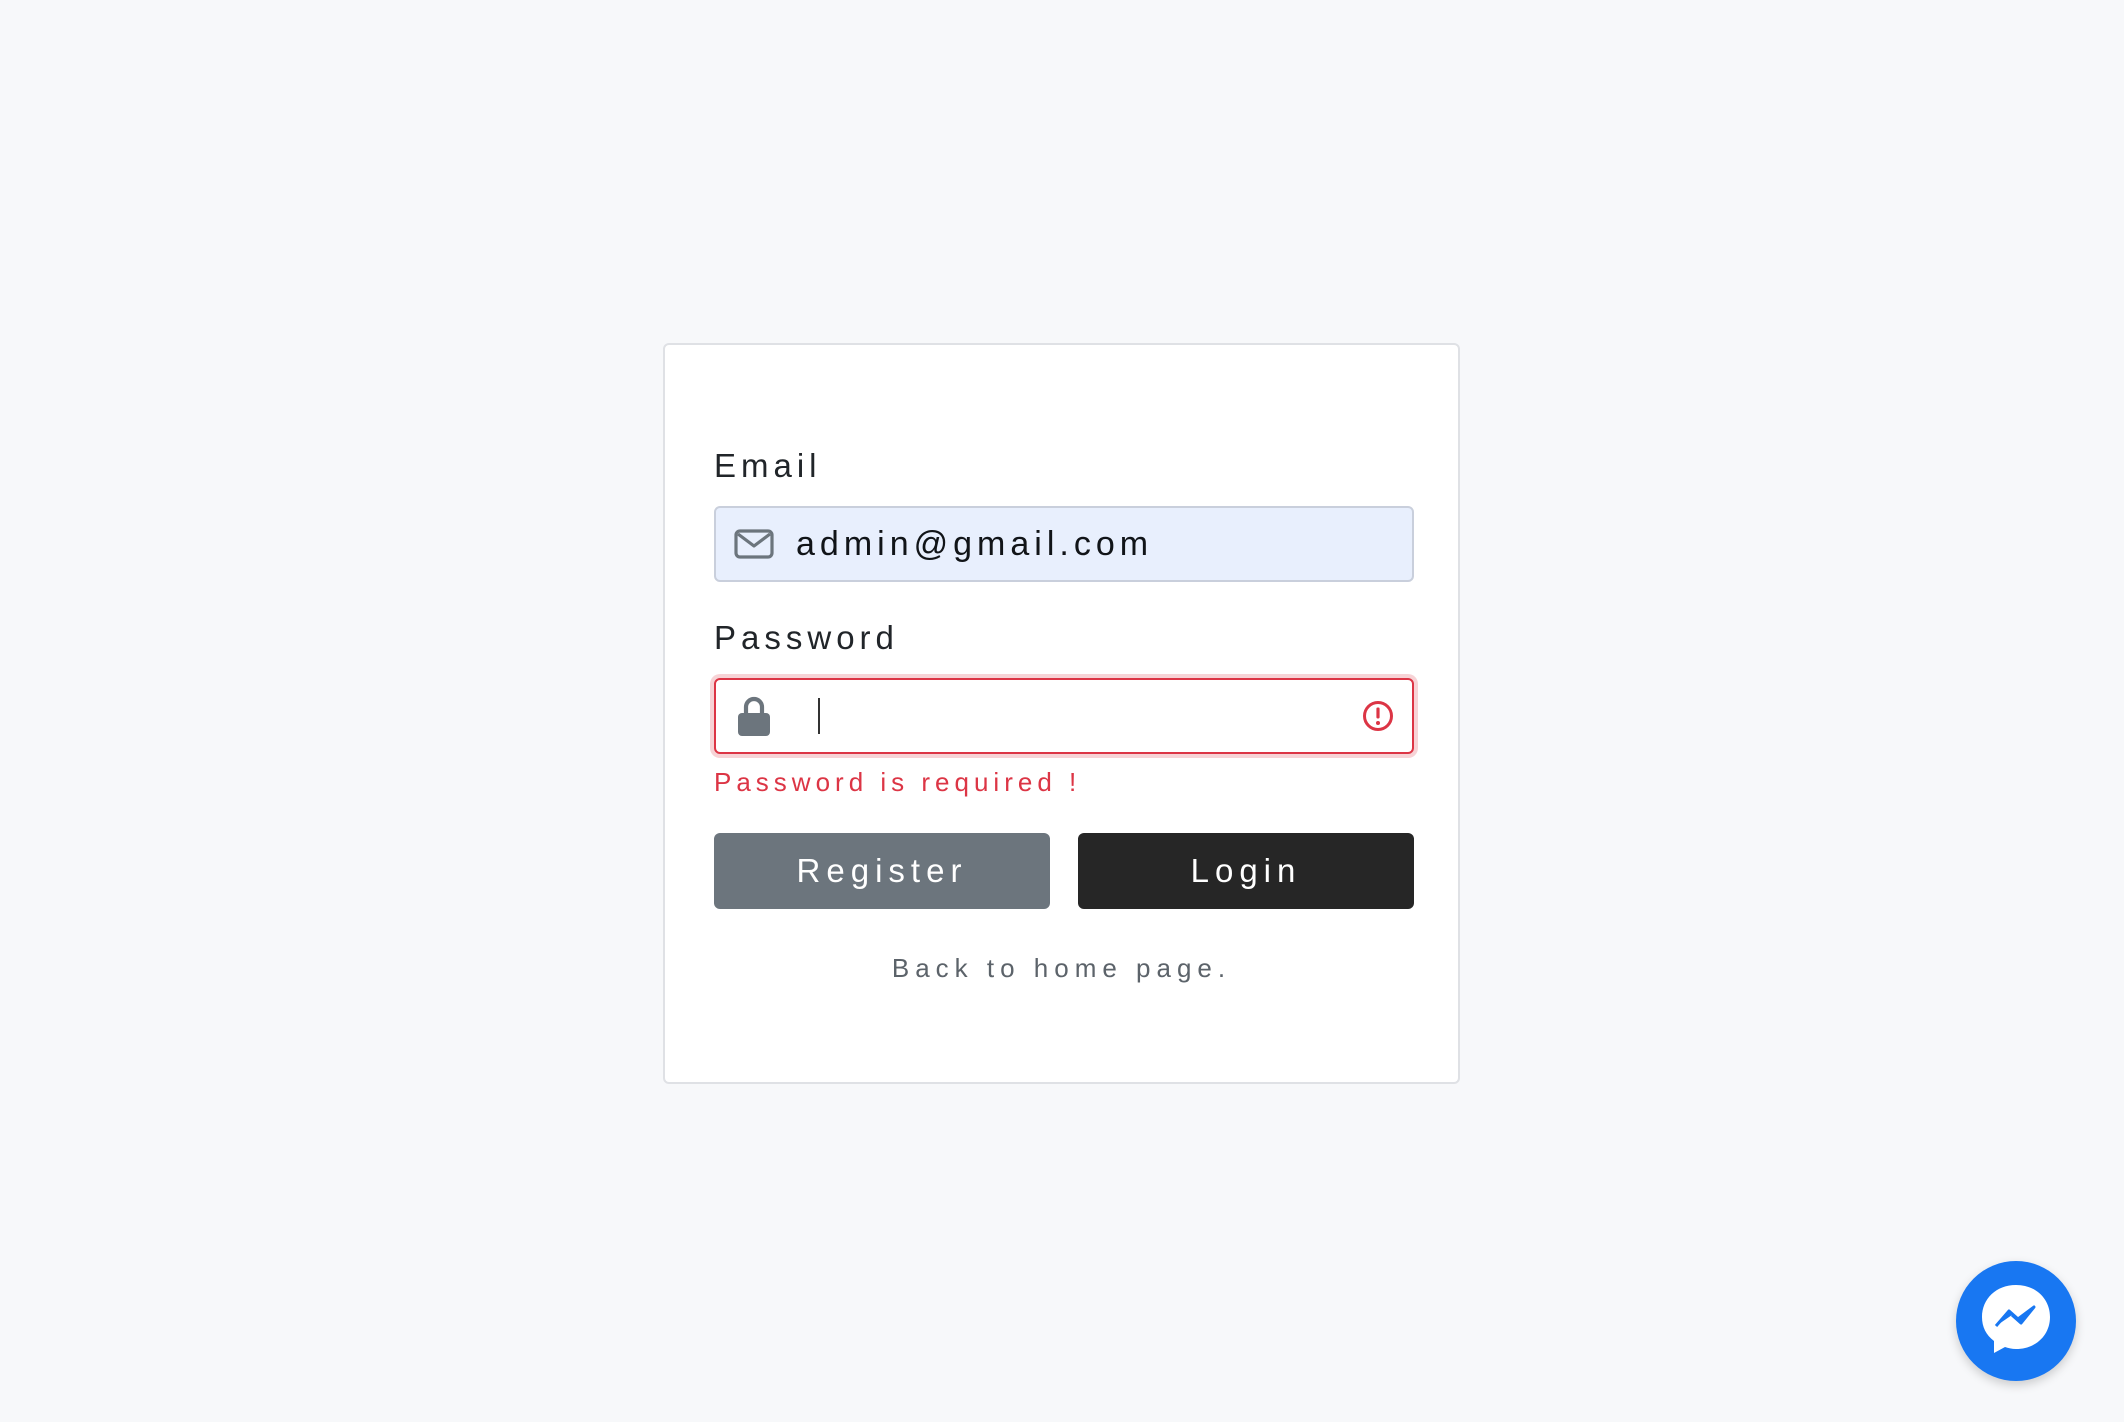 This screenshot has width=2124, height=1422. I want to click on password-field, so click(1064, 716).